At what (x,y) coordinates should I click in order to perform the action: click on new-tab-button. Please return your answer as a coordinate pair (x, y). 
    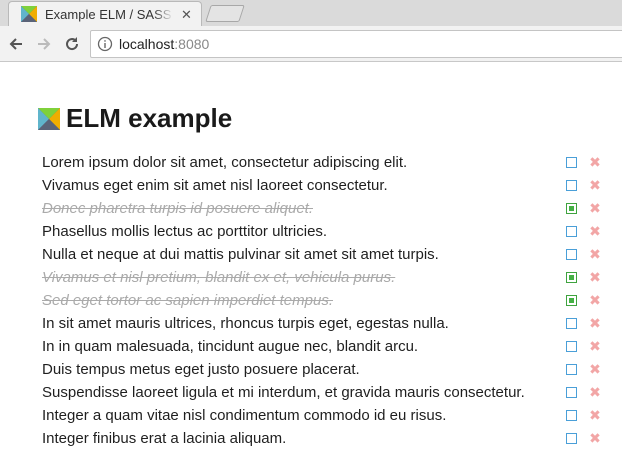
    Looking at the image, I should click on (225, 13).